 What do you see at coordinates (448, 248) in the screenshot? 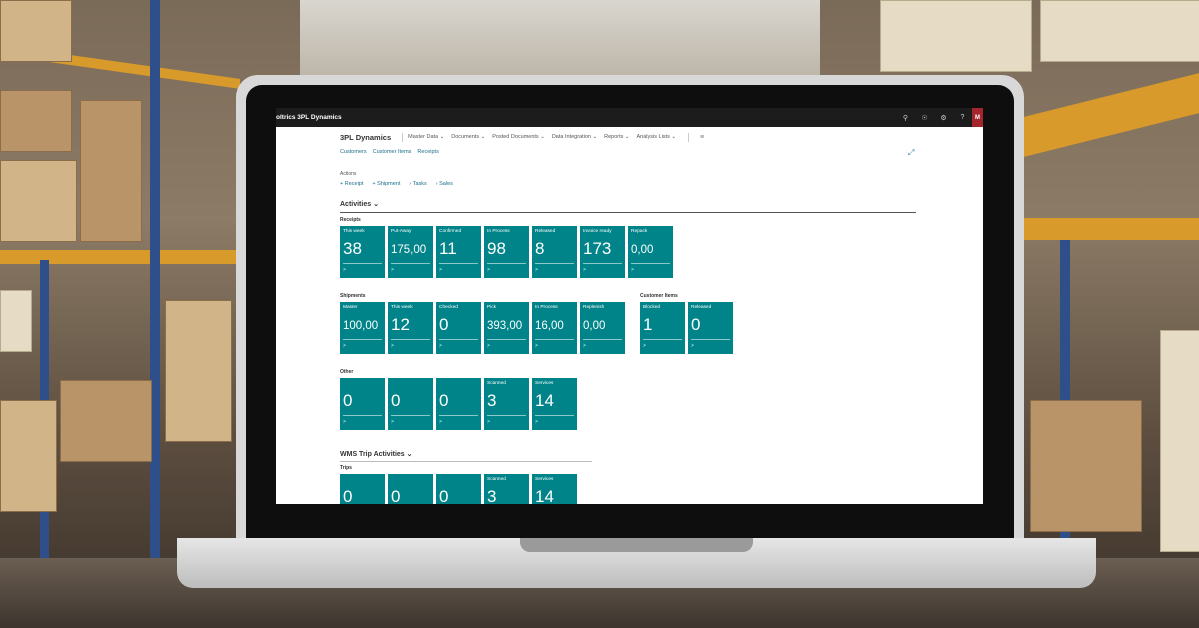
I see `tile-value: 11` at bounding box center [448, 248].